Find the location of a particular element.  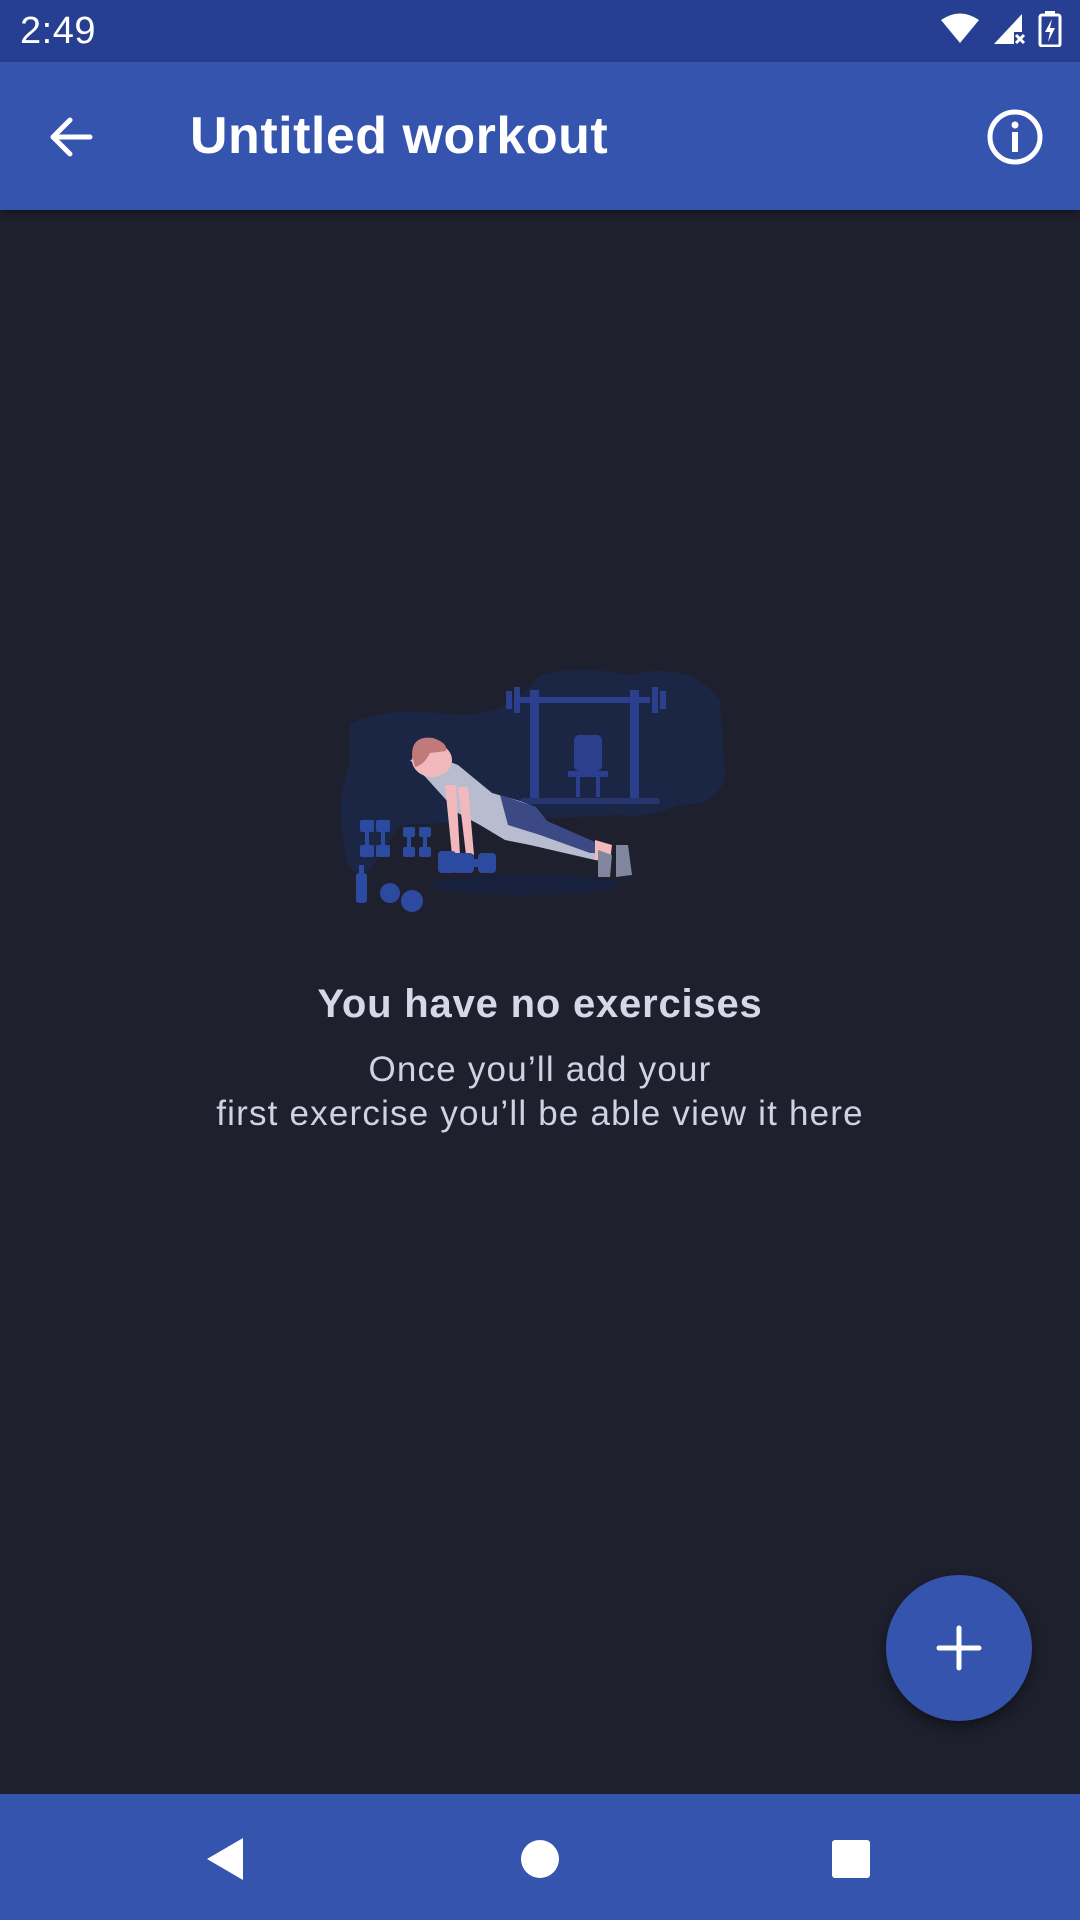

info-button is located at coordinates (1015, 137).